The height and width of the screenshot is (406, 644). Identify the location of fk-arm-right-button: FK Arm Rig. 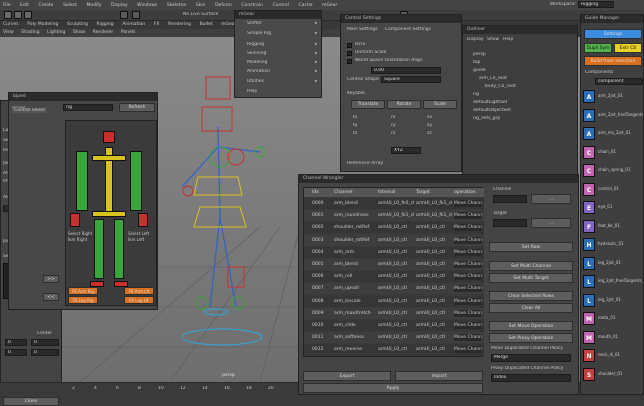
(83, 291).